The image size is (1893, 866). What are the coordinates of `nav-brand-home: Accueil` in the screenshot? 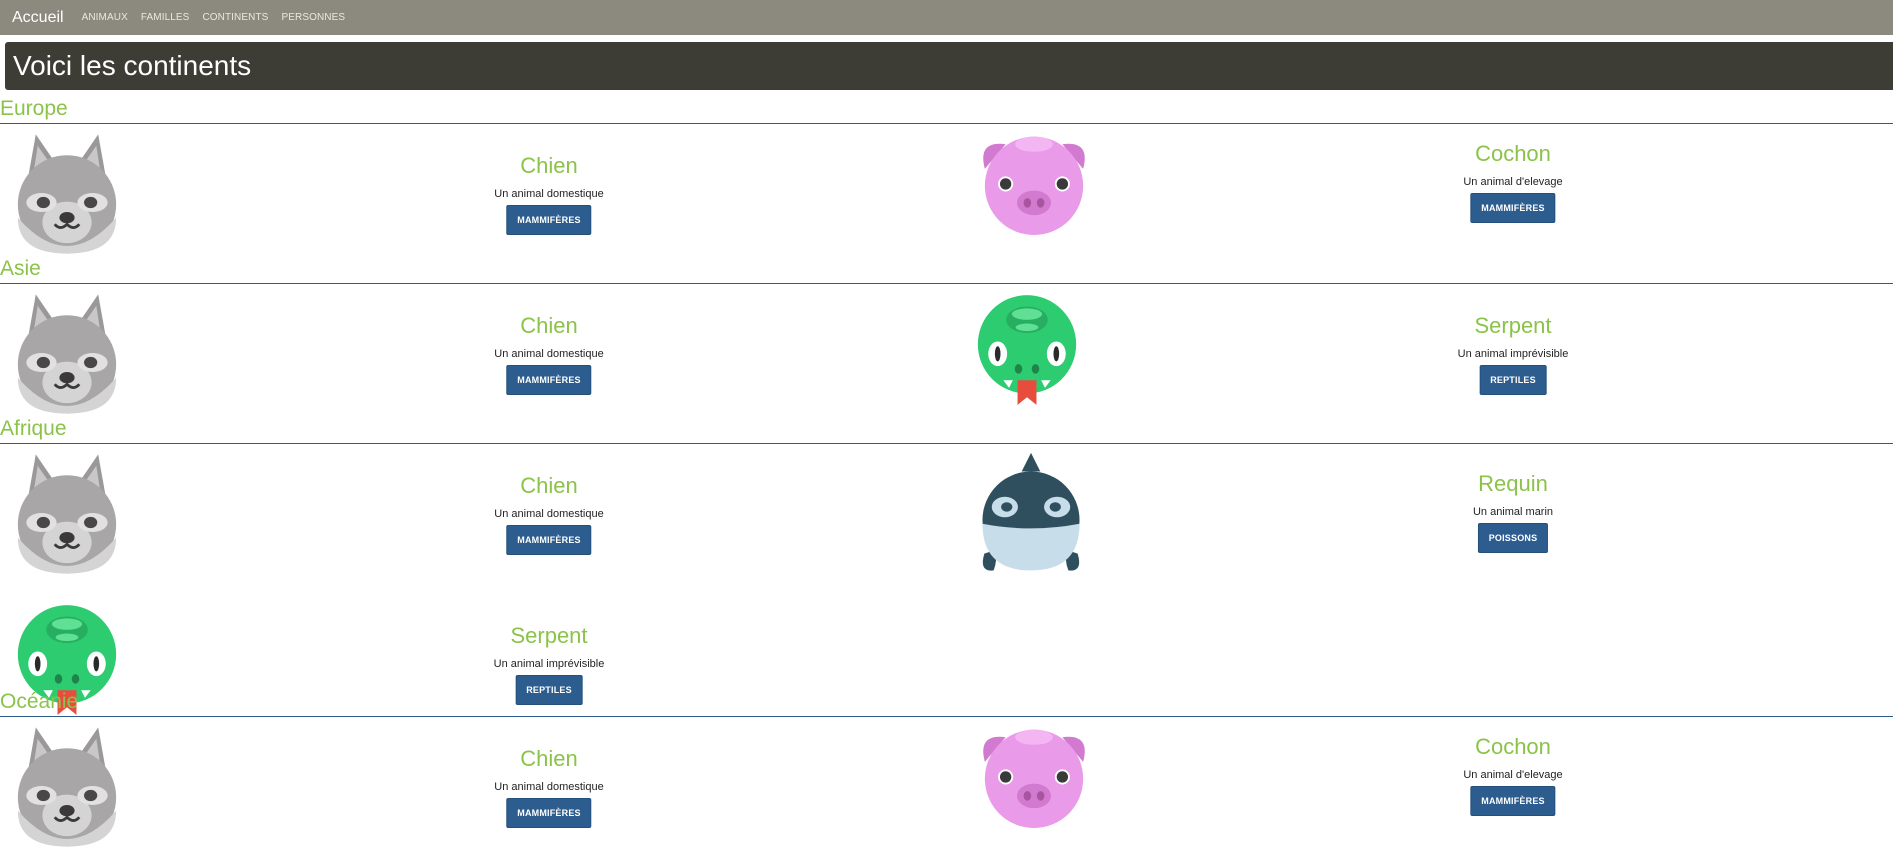 It's located at (38, 18).